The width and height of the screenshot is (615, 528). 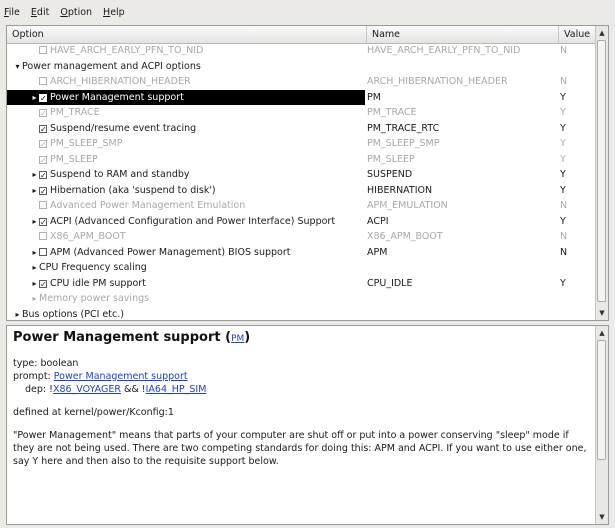 I want to click on help-scroll-up-arrow-icon: ▲, so click(x=602, y=333).